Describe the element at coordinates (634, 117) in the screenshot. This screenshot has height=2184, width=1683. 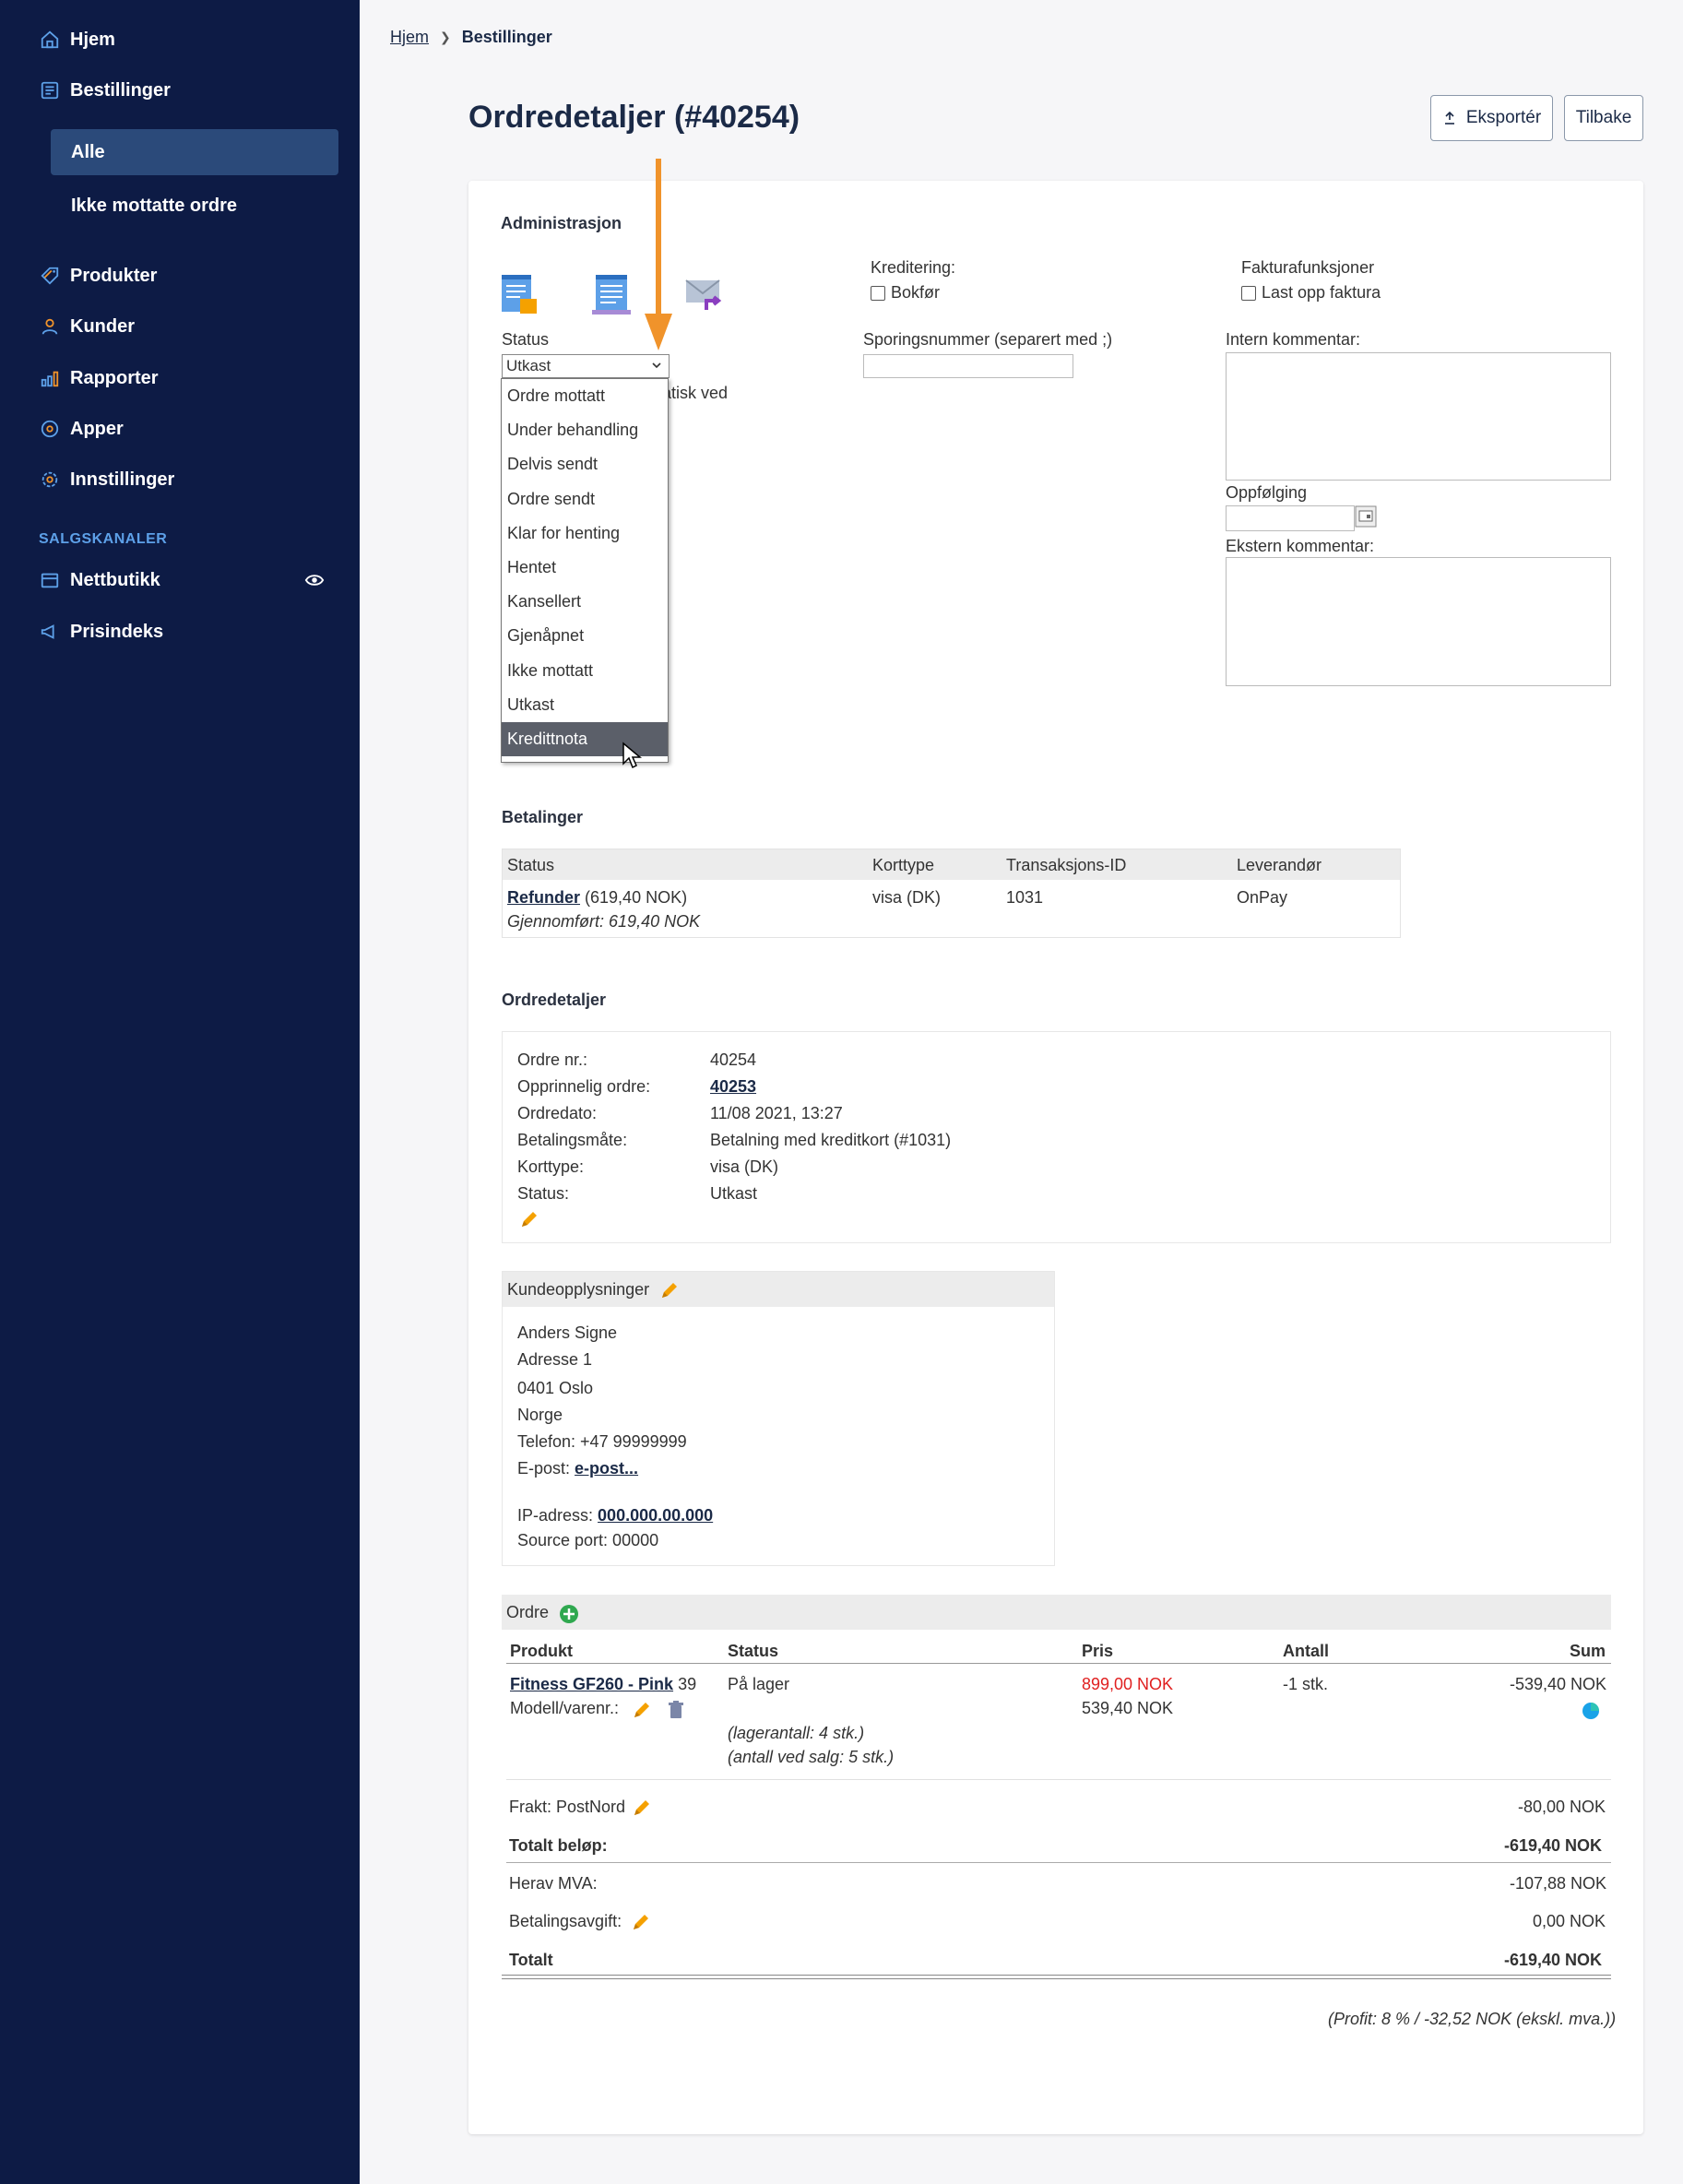
I see `page-title: Ordredetaljer (#40254)` at that location.